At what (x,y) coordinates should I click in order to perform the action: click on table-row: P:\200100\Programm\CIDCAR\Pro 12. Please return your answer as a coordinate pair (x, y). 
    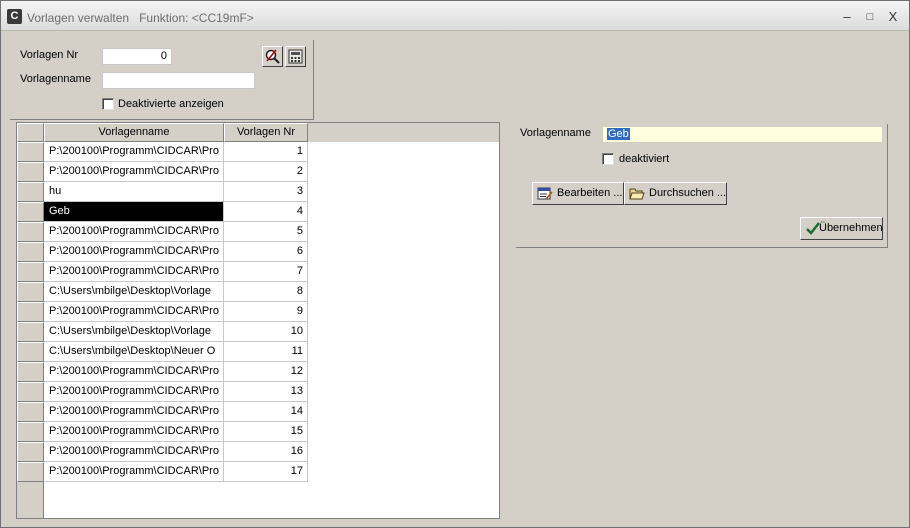
    Looking at the image, I should click on (162, 372).